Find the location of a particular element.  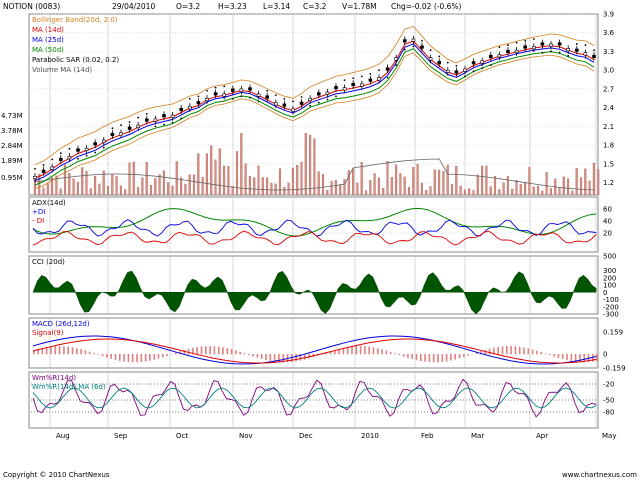

month-label: 2010 is located at coordinates (370, 436).